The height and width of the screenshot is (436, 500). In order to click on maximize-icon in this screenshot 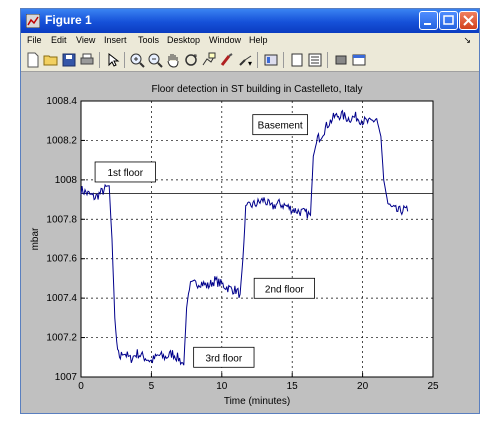, I will do `click(448, 20)`.